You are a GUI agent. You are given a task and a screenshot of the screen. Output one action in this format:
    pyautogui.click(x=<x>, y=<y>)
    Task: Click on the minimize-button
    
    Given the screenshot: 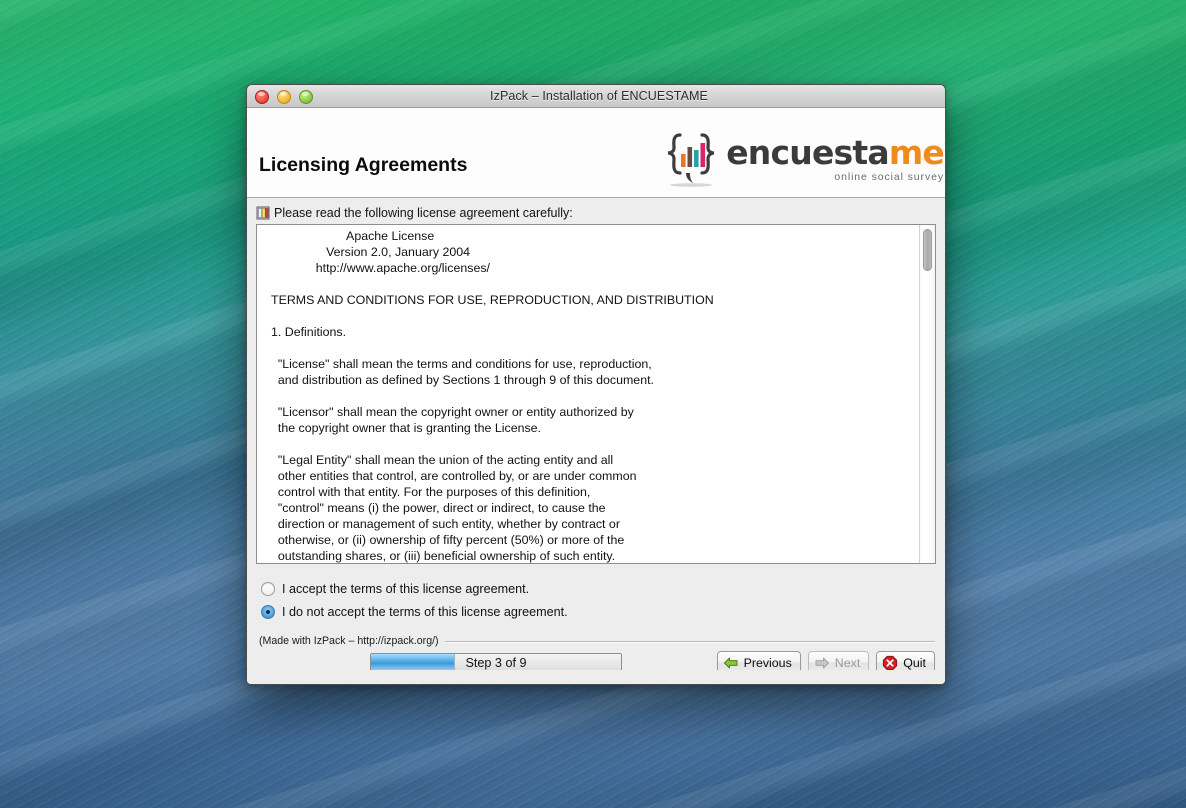 What is the action you would take?
    pyautogui.click(x=284, y=97)
    